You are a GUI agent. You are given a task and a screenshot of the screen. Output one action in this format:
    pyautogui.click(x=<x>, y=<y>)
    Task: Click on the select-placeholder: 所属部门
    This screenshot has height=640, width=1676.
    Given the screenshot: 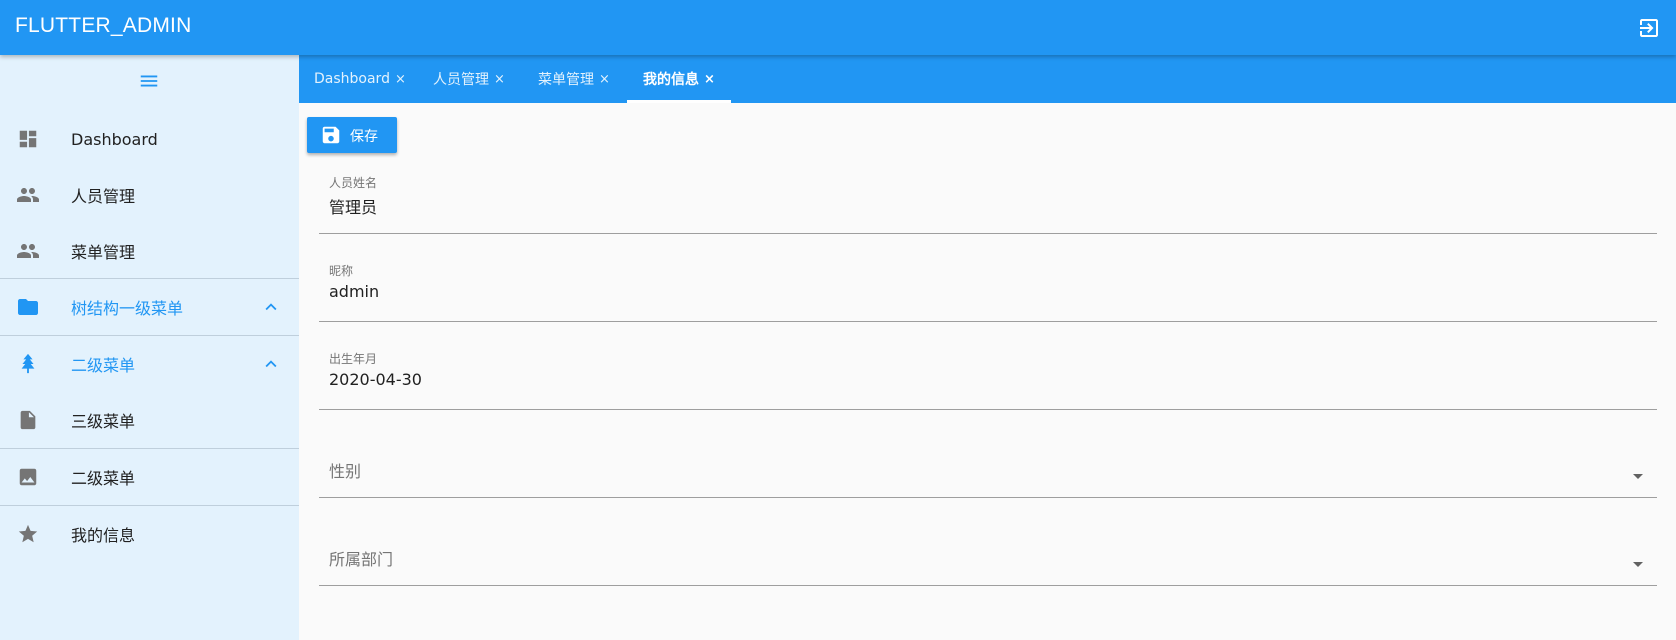 What is the action you would take?
    pyautogui.click(x=361, y=559)
    